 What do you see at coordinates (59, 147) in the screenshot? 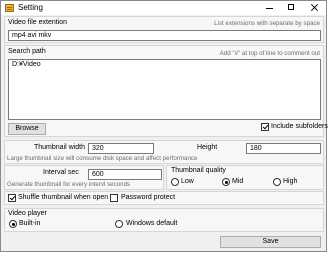
I see `thumbnail-width-label: Thumbnail width` at bounding box center [59, 147].